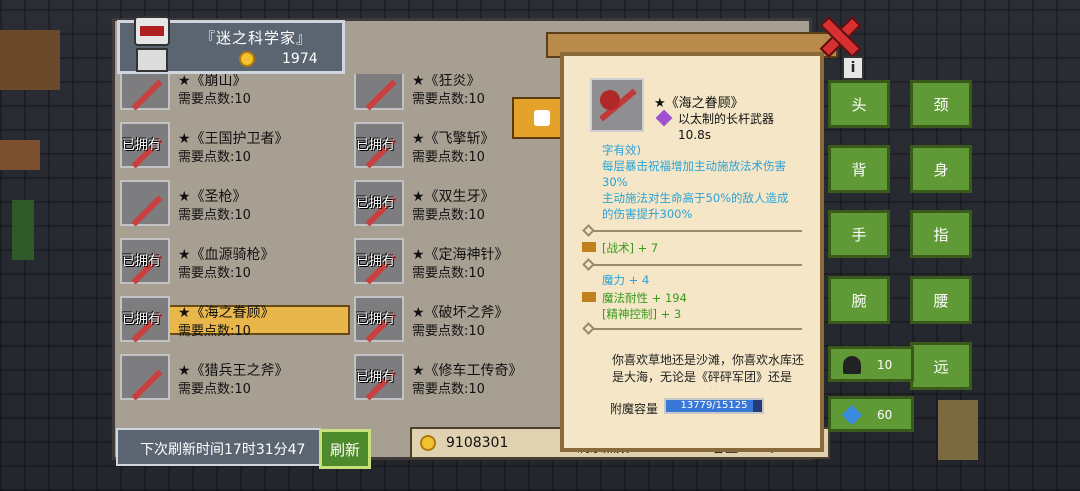  I want to click on weapon-list-item: ★《圣枪》需要点数:10, so click(236, 201).